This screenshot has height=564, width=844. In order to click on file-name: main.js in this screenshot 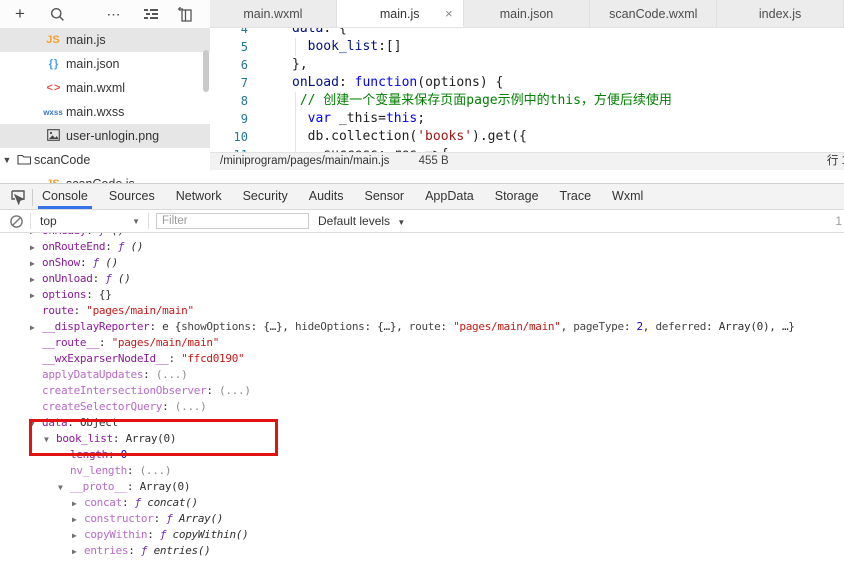, I will do `click(86, 40)`.